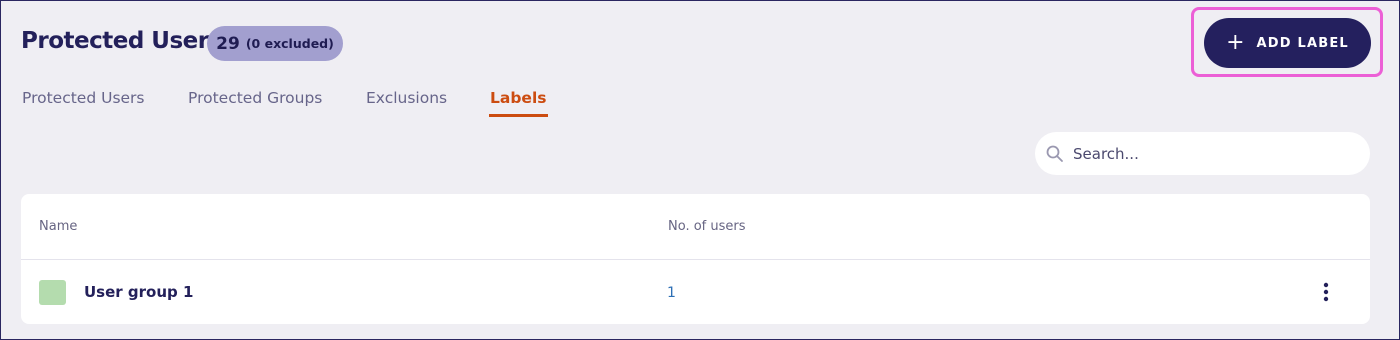 The image size is (1400, 340). Describe the element at coordinates (83, 98) in the screenshot. I see `tab-protected-users: Protected Users` at that location.